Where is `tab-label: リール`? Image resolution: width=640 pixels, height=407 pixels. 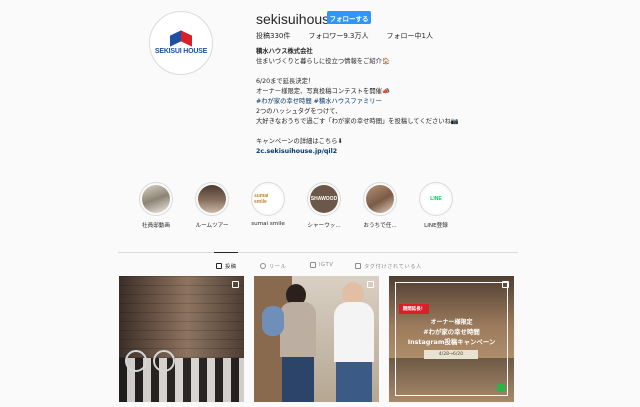 tab-label: リール is located at coordinates (278, 267).